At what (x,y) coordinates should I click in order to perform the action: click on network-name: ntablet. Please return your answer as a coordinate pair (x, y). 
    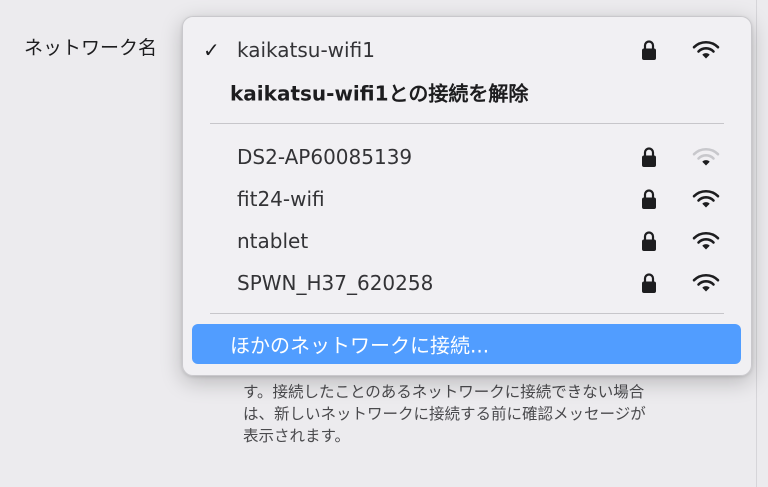
    Looking at the image, I should click on (273, 241).